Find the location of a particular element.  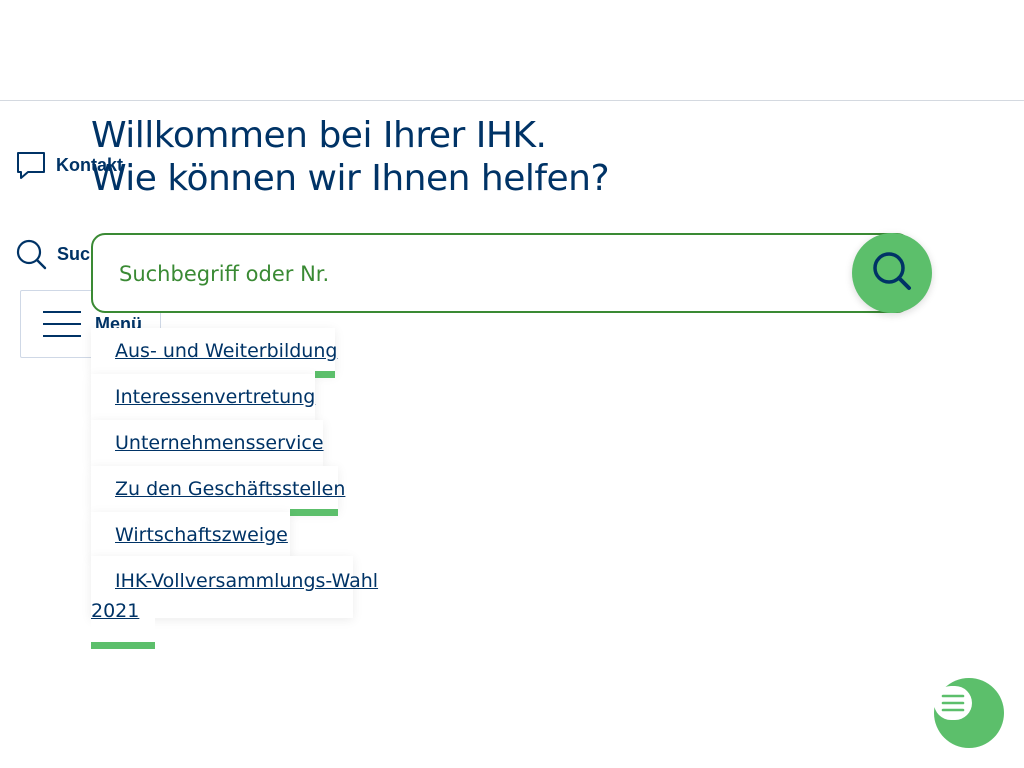

quick-link-wirtschaftszweige: Wirtschaftszweige is located at coordinates (190, 535).